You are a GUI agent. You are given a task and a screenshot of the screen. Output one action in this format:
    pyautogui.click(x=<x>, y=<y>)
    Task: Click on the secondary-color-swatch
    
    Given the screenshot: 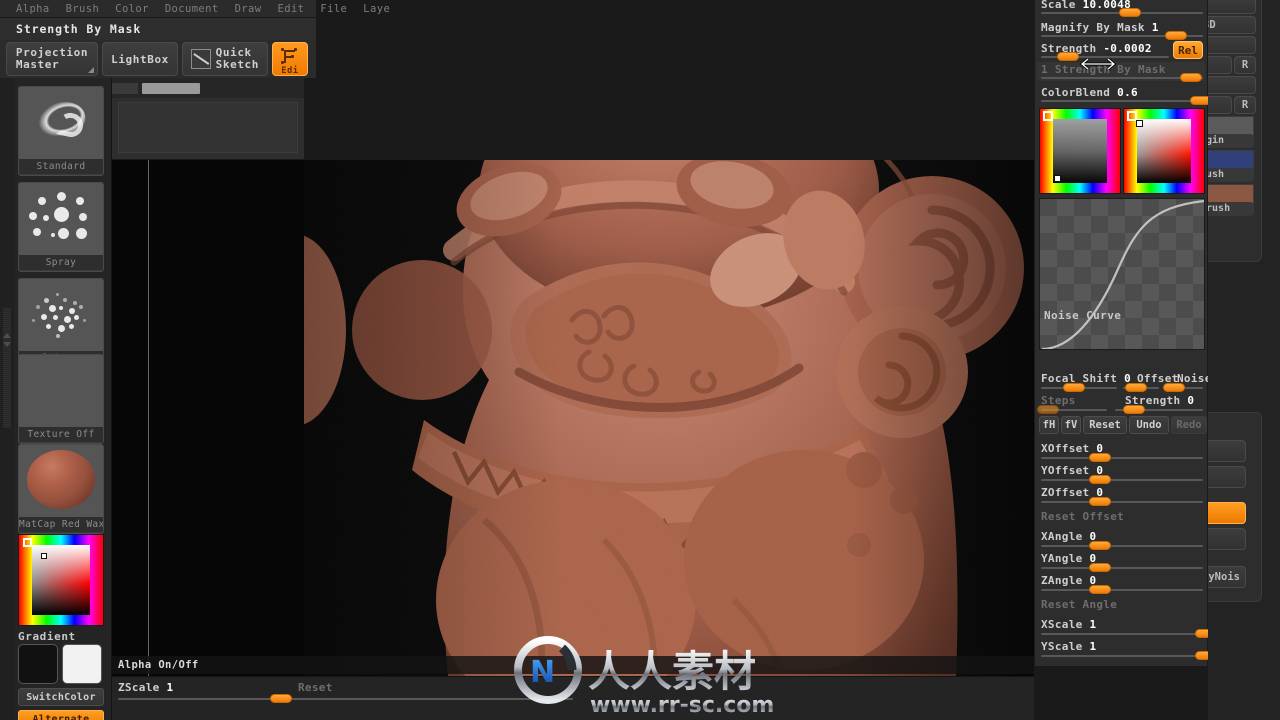 What is the action you would take?
    pyautogui.click(x=82, y=664)
    